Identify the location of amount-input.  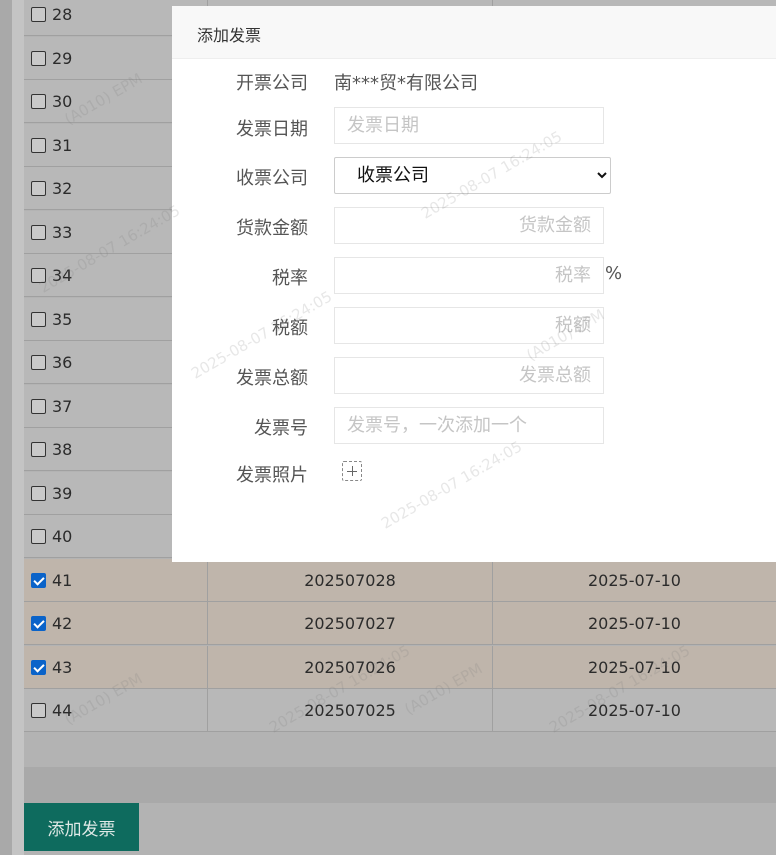
(469, 225).